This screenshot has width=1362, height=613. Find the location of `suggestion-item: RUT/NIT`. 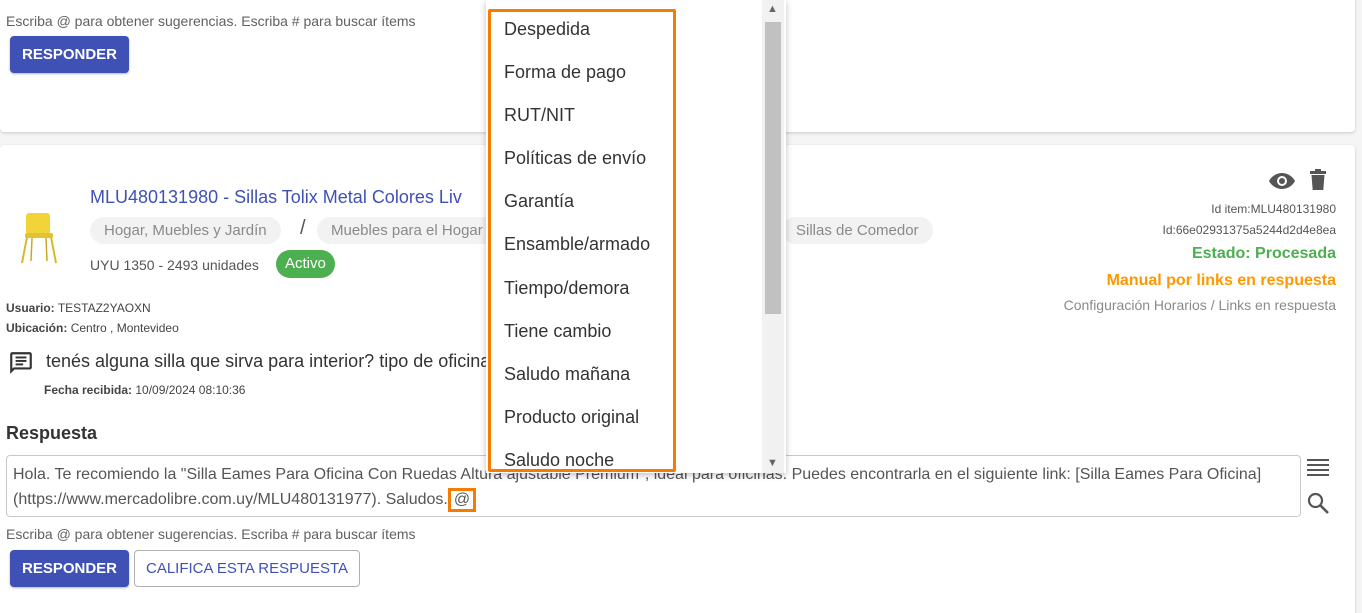

suggestion-item: RUT/NIT is located at coordinates (577, 115).